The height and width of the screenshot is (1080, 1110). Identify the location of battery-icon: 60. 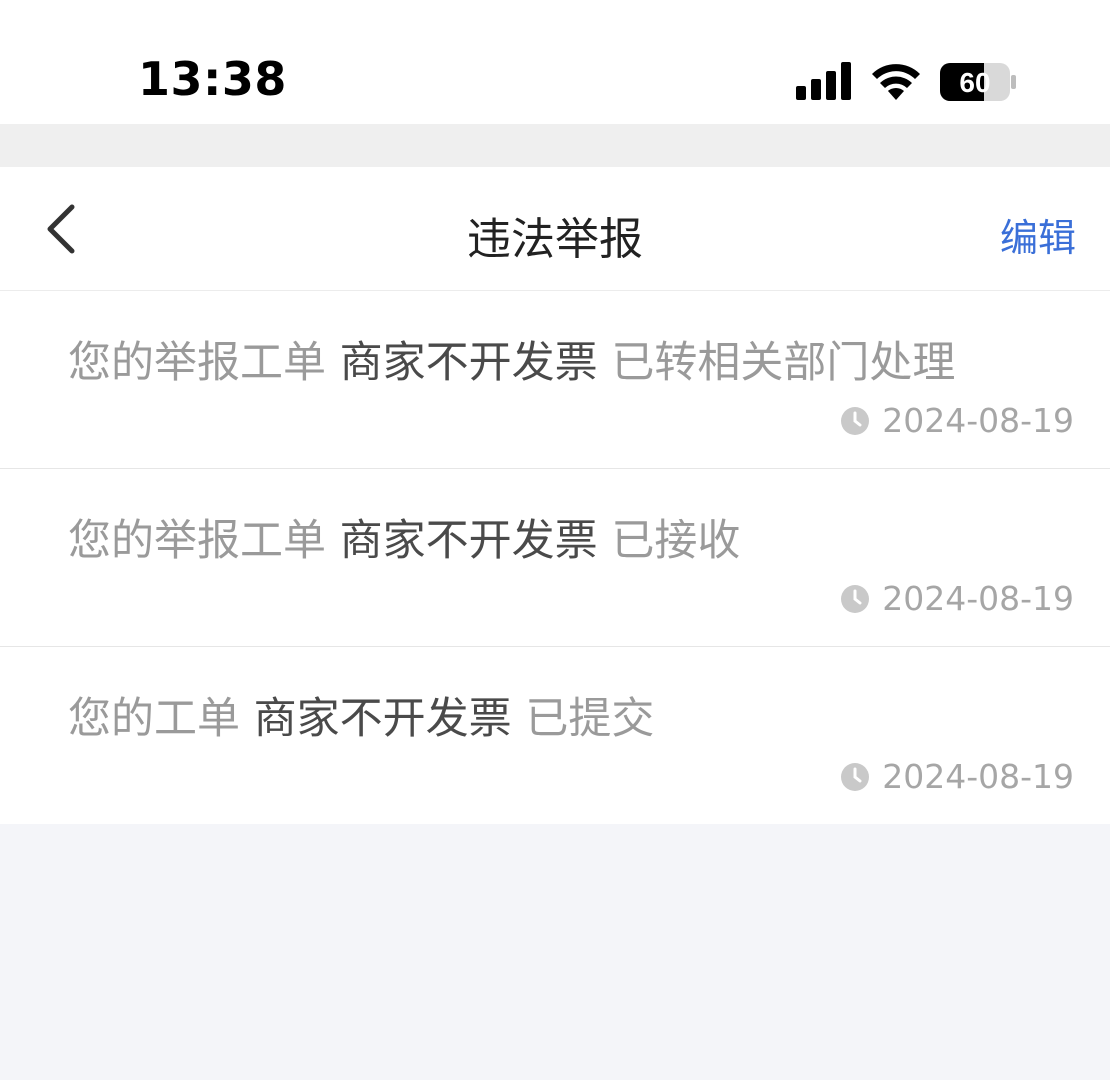
(978, 82).